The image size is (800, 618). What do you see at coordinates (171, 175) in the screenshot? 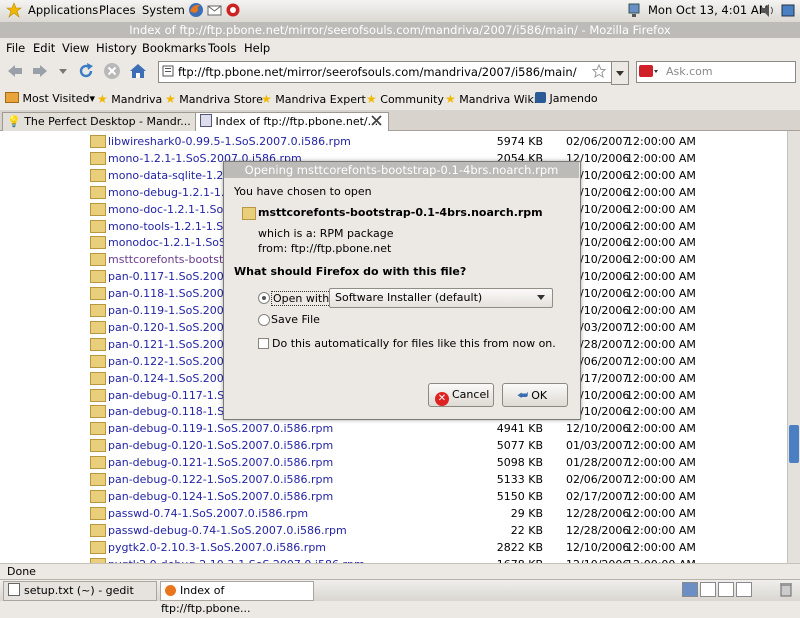
I see `file-link: mono-data-sqlite-1.2.1` at bounding box center [171, 175].